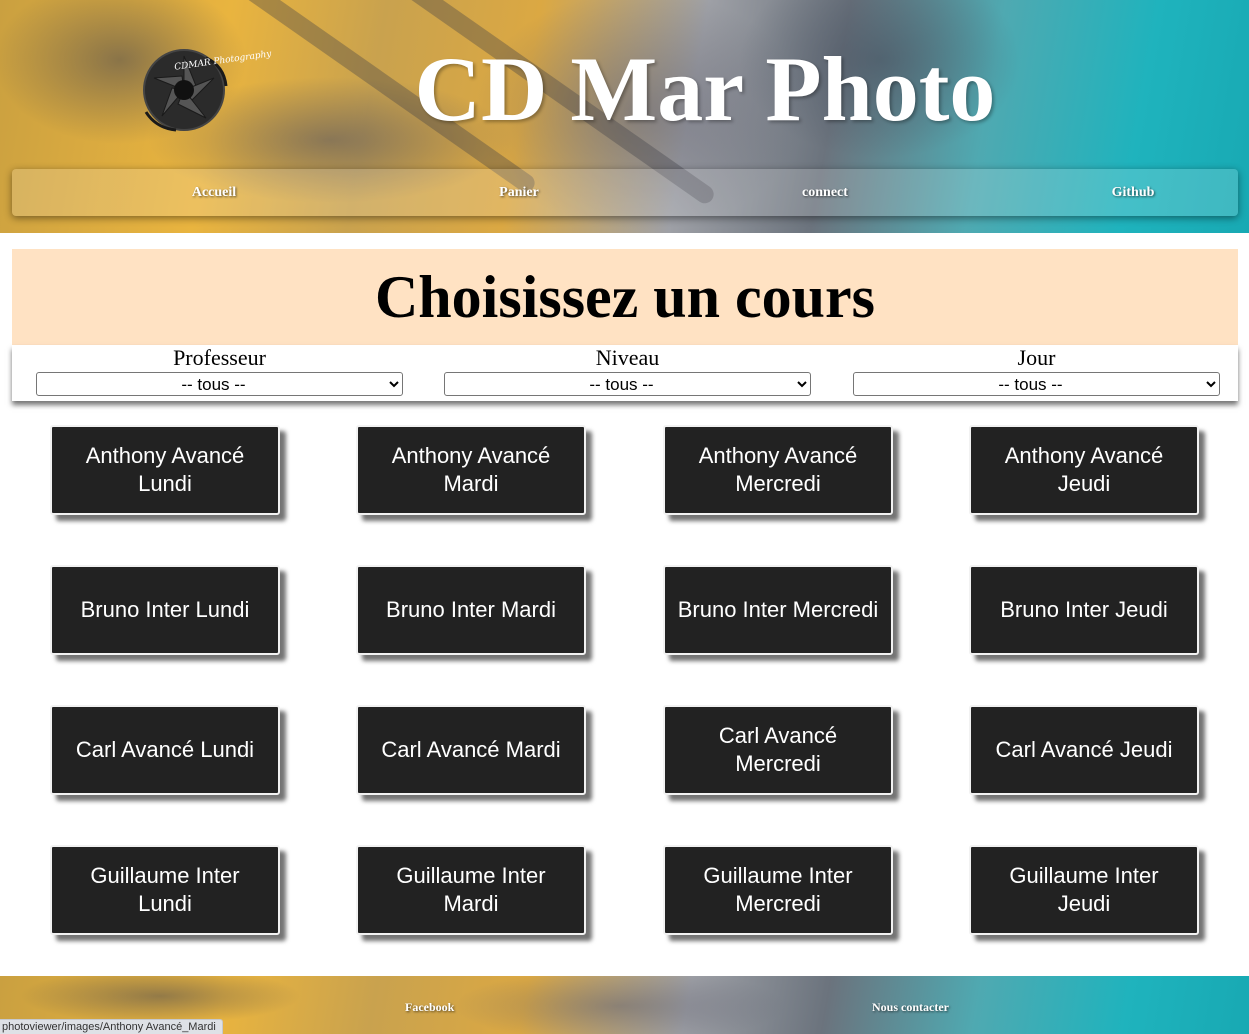  What do you see at coordinates (165, 890) in the screenshot?
I see `course-card: Guillaume Inter Lundi` at bounding box center [165, 890].